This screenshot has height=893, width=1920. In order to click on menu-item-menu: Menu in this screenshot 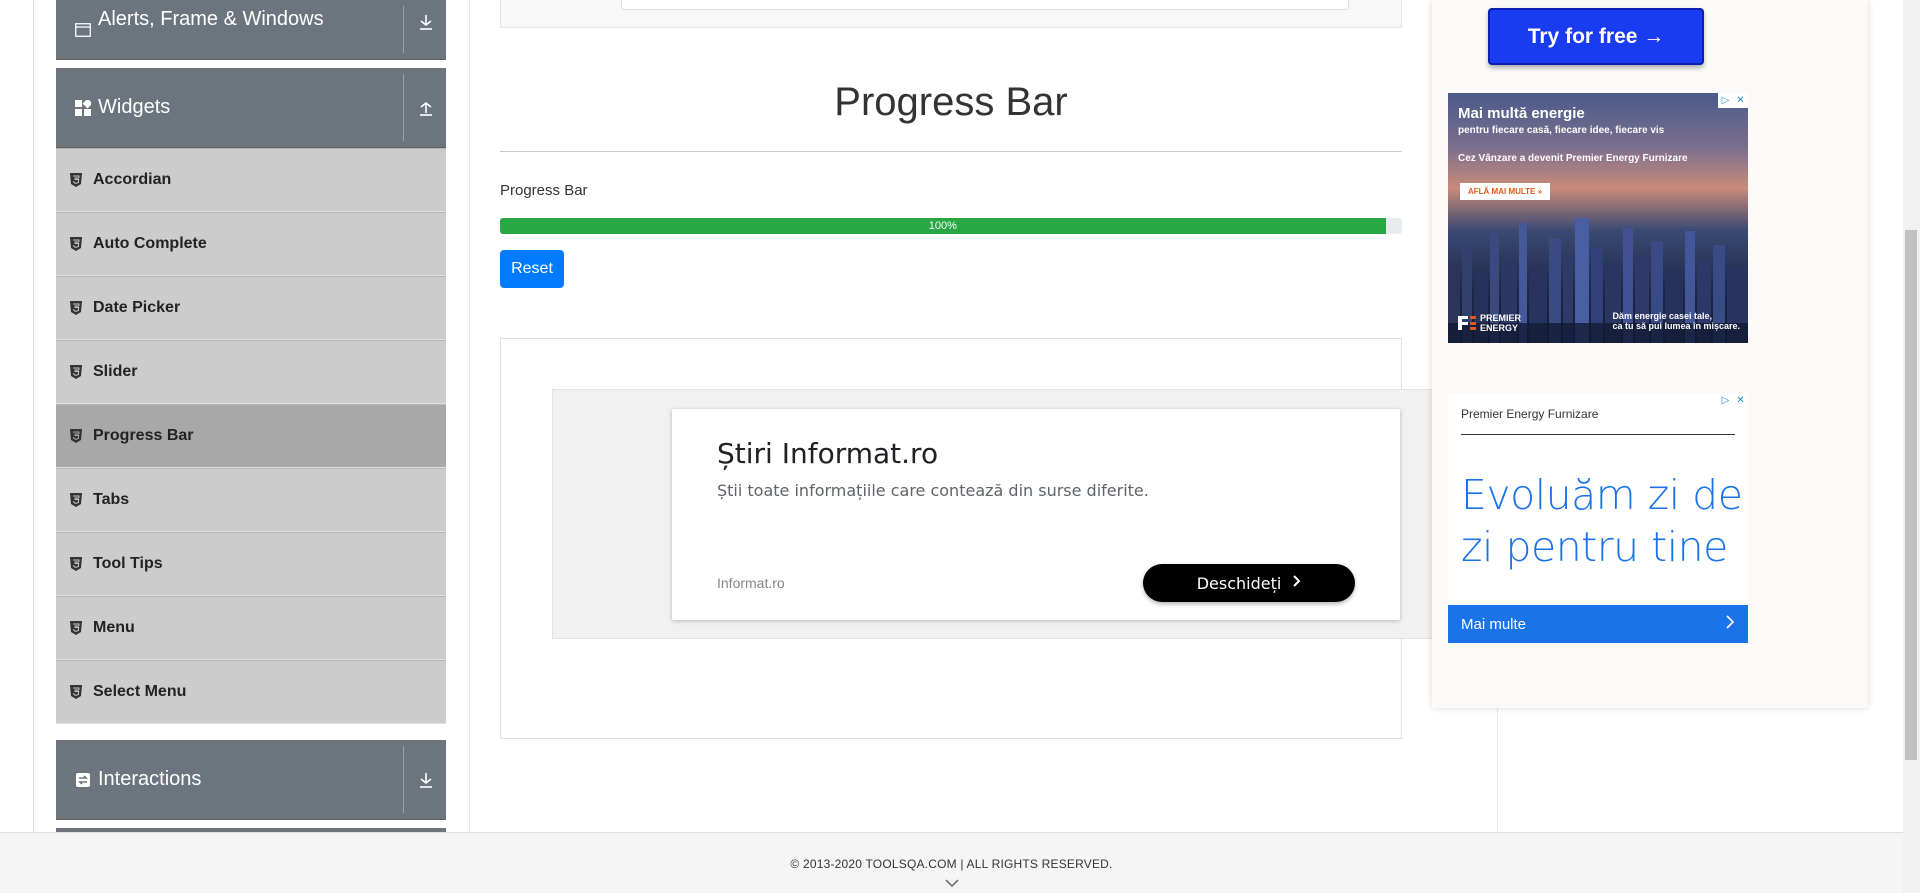, I will do `click(251, 628)`.